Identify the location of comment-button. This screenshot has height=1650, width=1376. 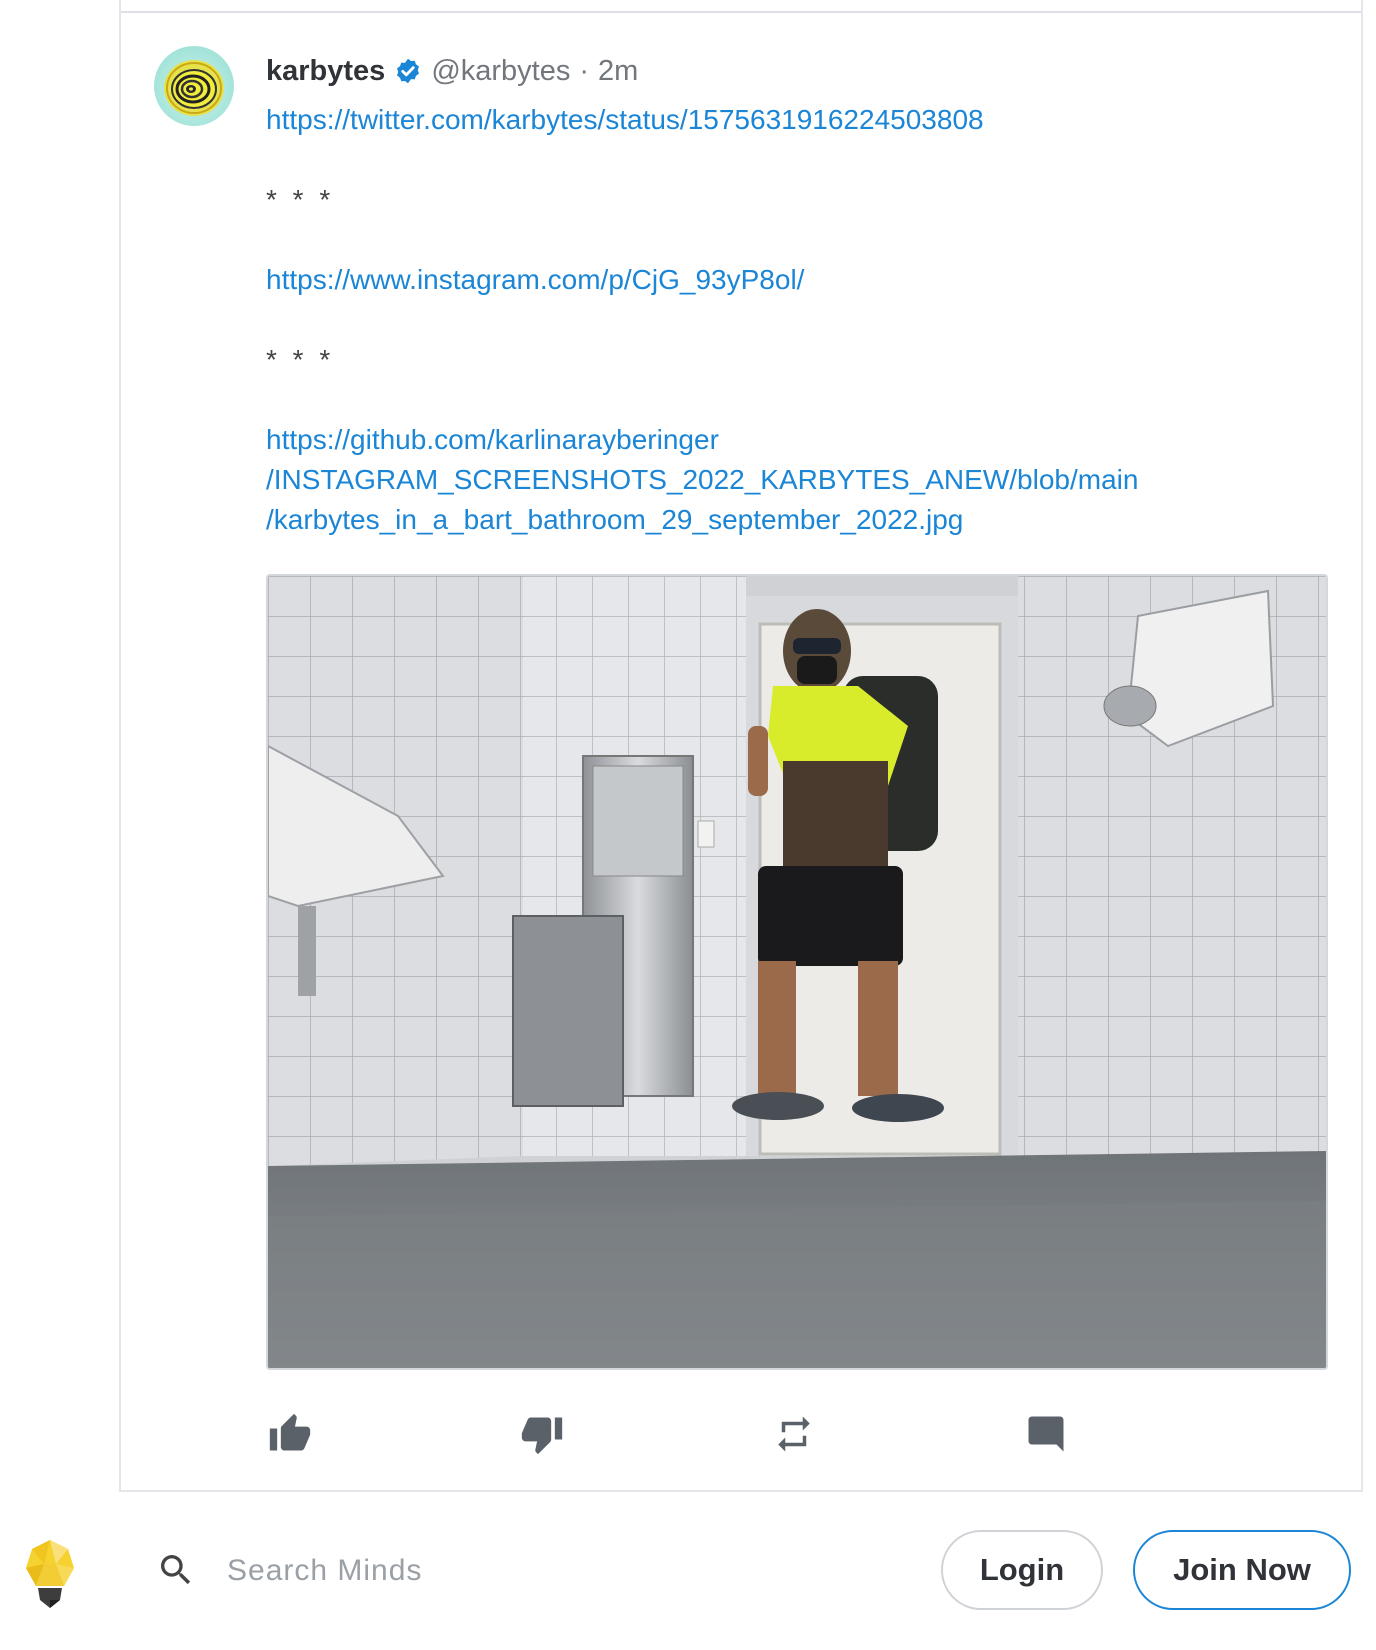
(1046, 1434).